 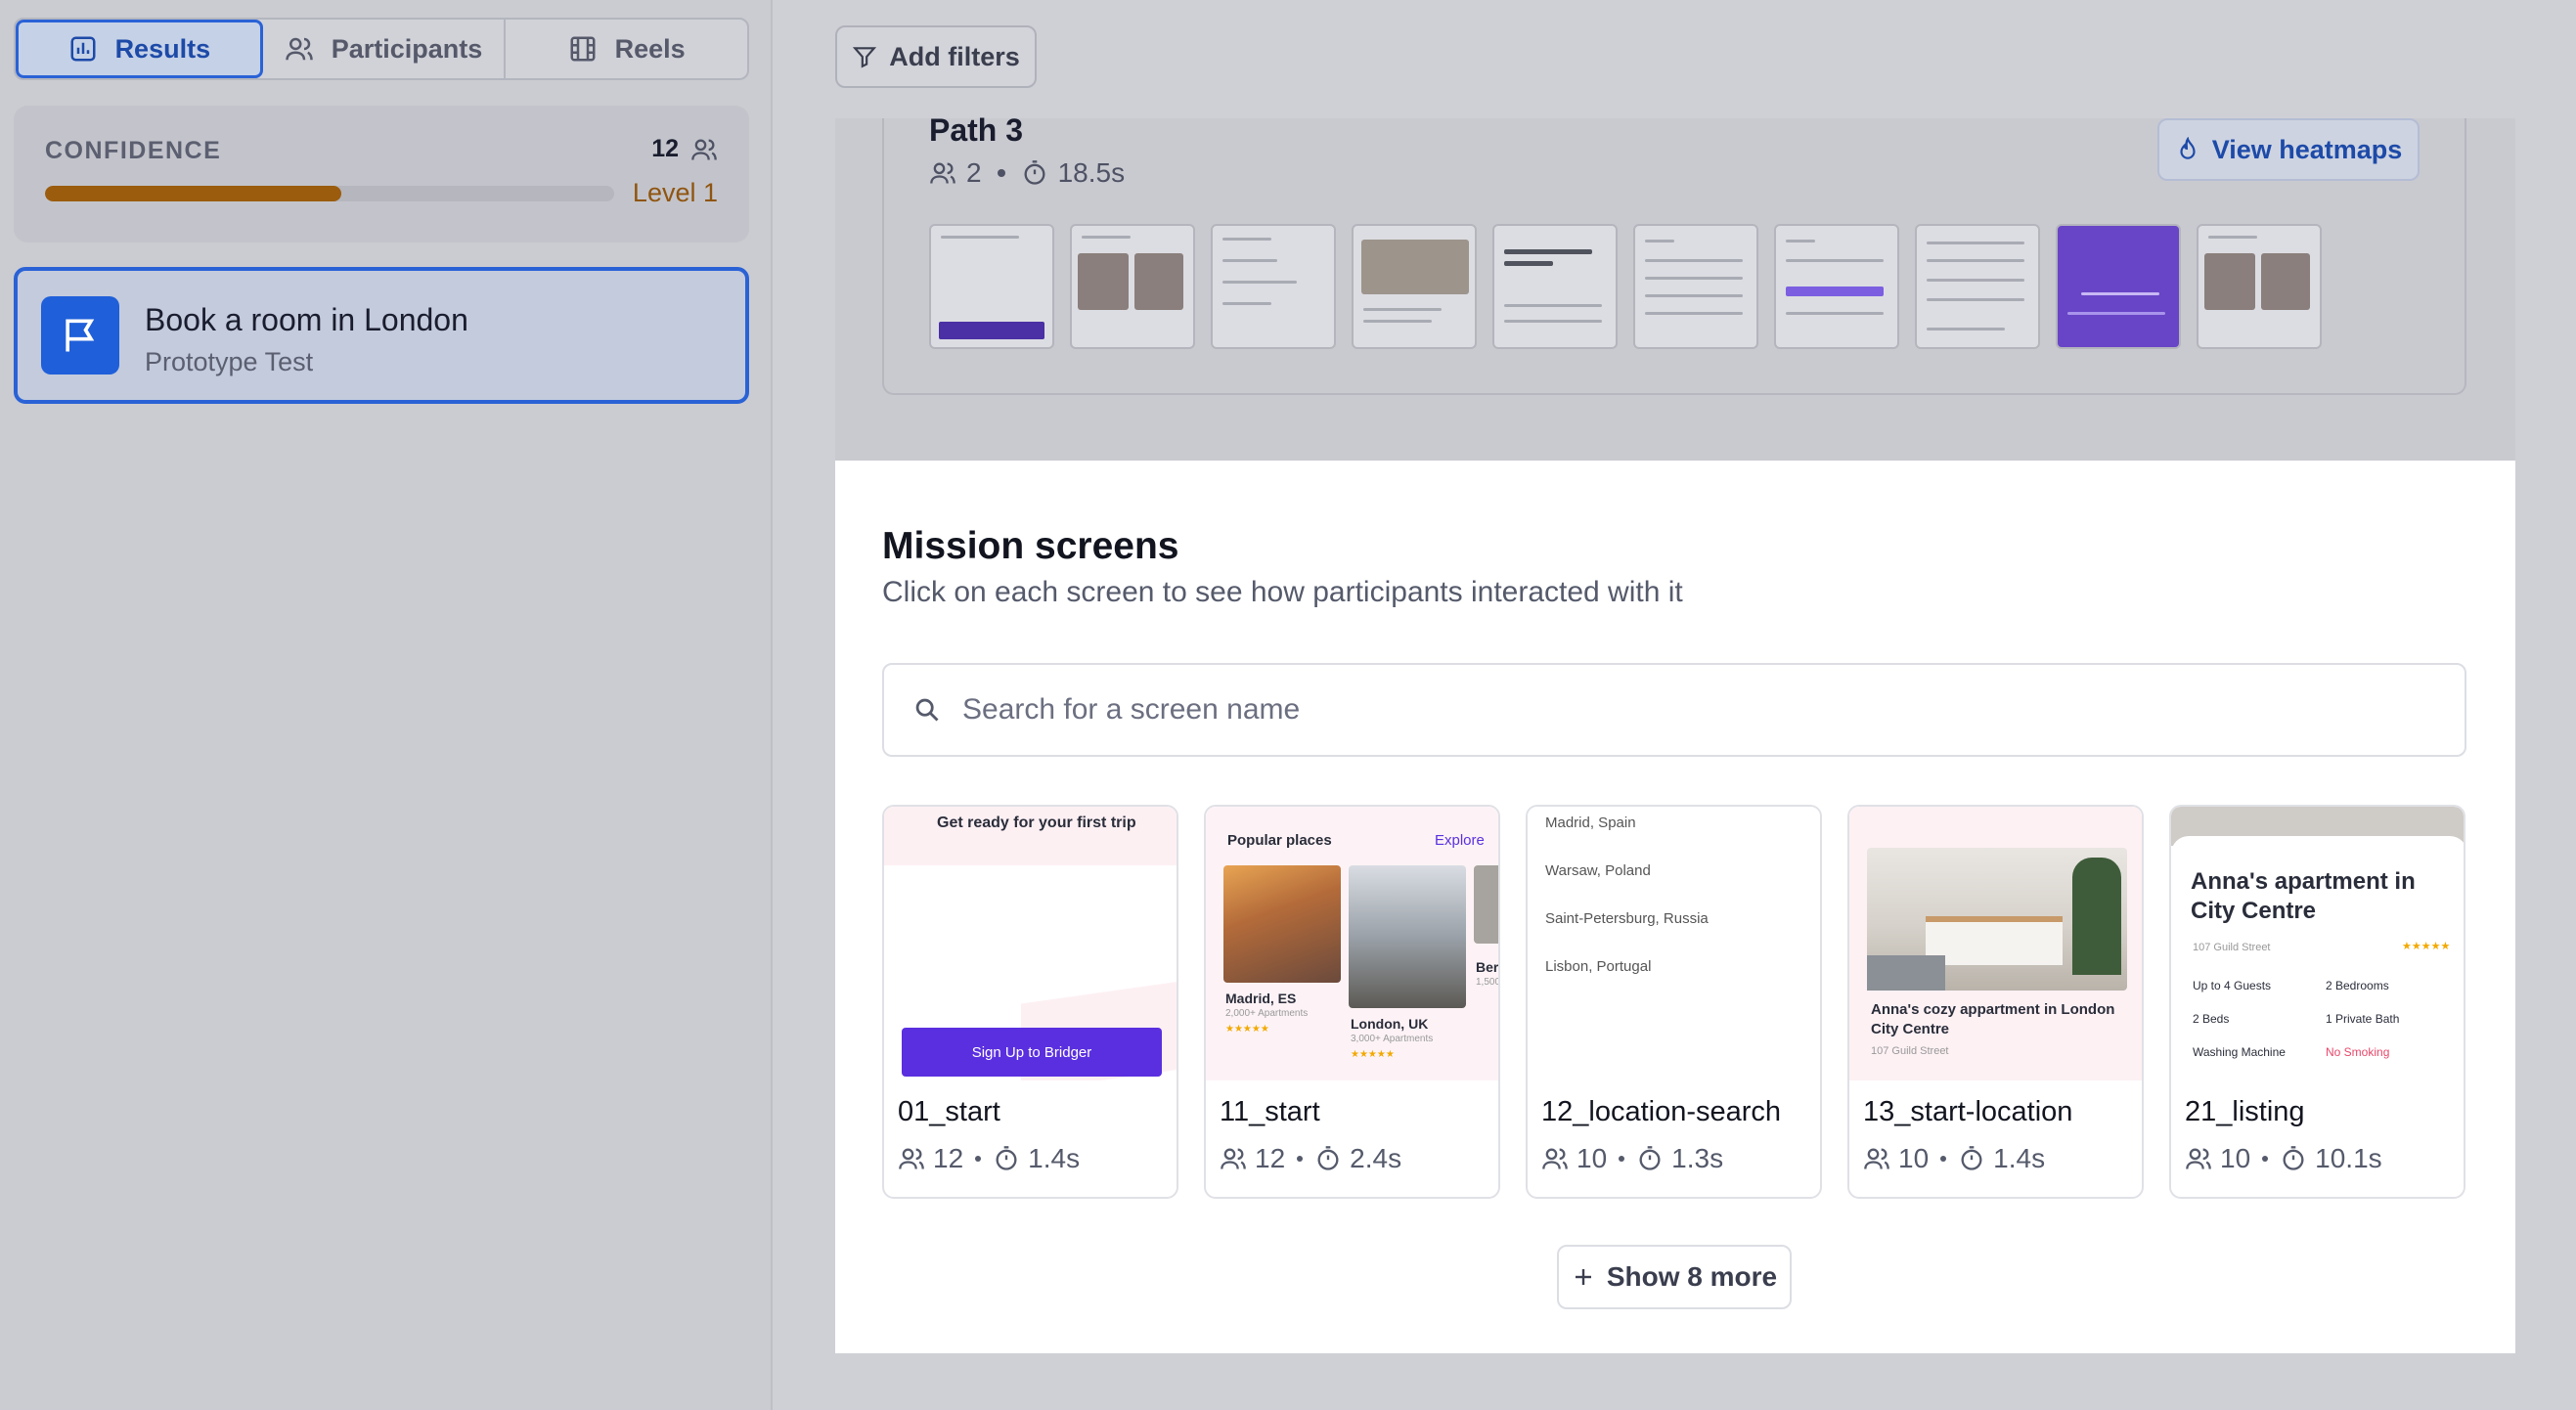 I want to click on screen-name: 13_start-location, so click(x=1968, y=1112).